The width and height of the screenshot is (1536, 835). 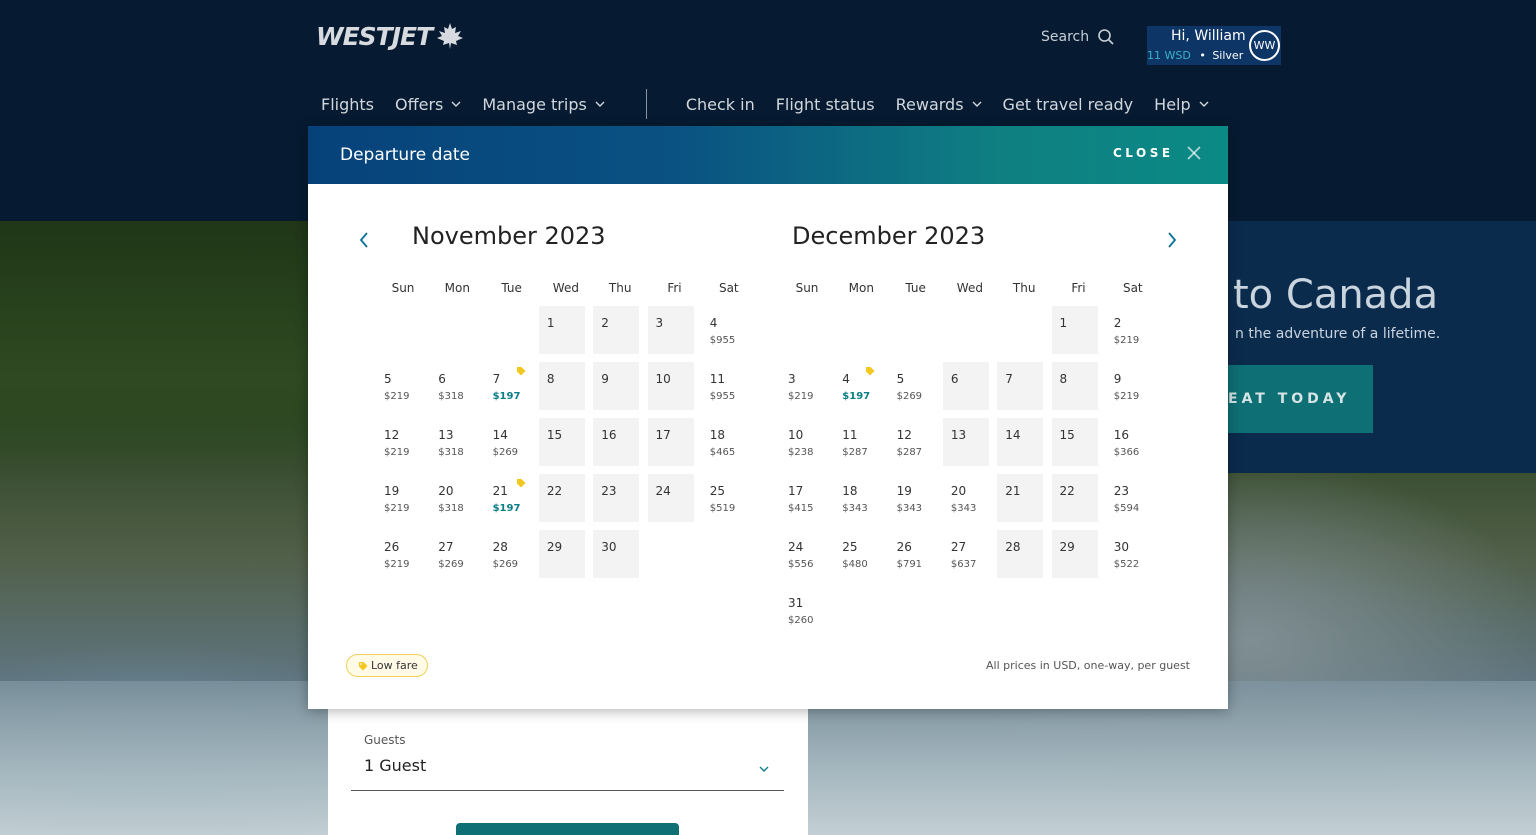 What do you see at coordinates (399, 554) in the screenshot?
I see `calendar-day: 26 $219` at bounding box center [399, 554].